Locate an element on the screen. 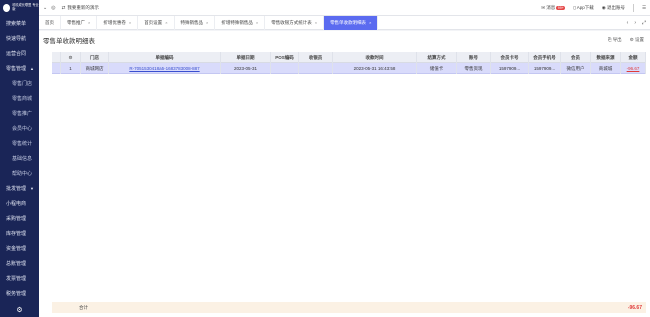 The image size is (650, 317). tab-home: 首页 is located at coordinates (50, 22).